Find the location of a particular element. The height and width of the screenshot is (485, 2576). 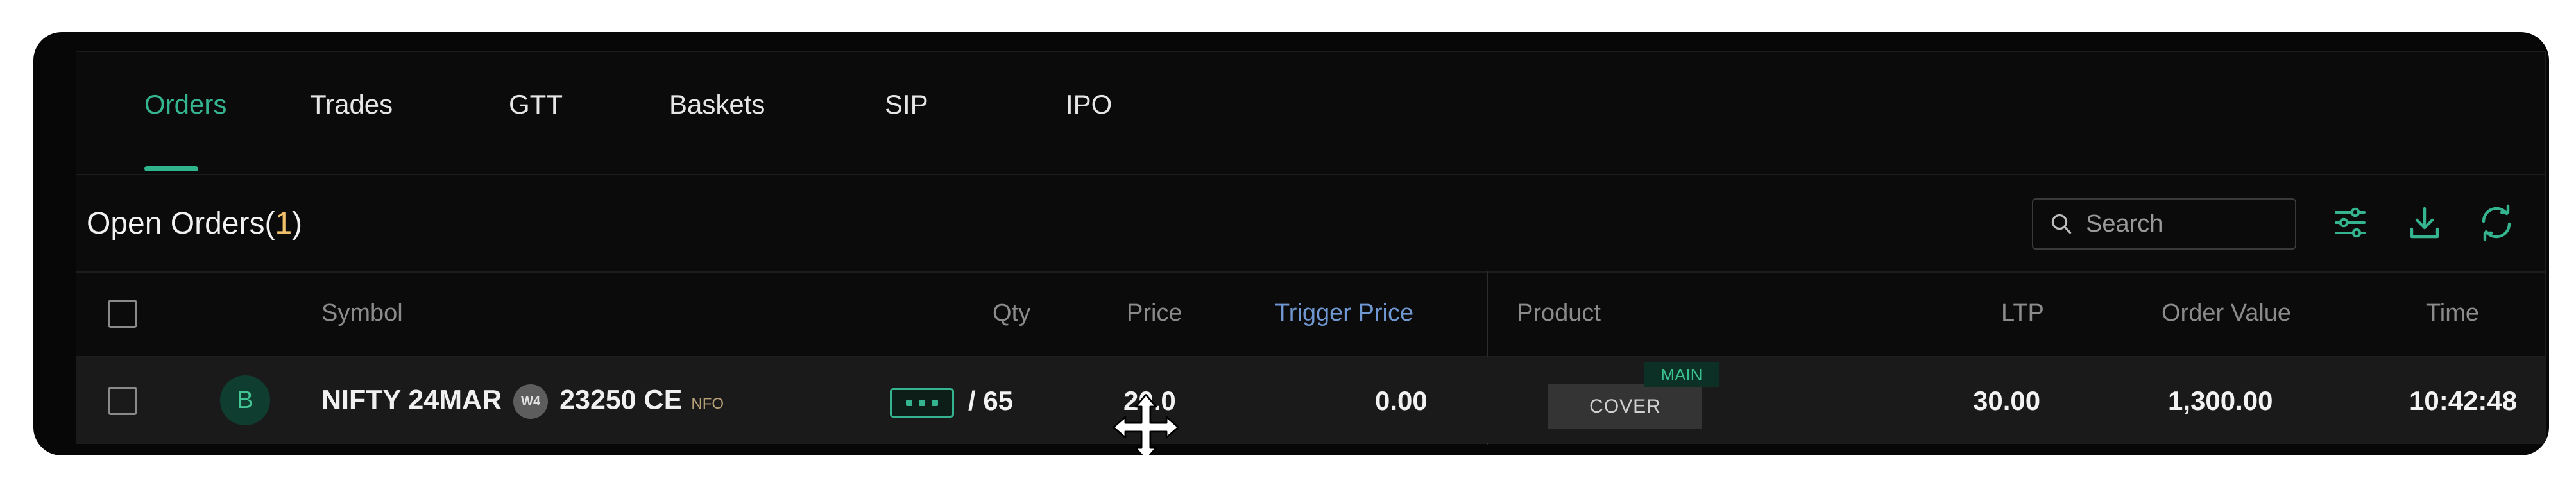

buy-side-badge: B is located at coordinates (245, 400).